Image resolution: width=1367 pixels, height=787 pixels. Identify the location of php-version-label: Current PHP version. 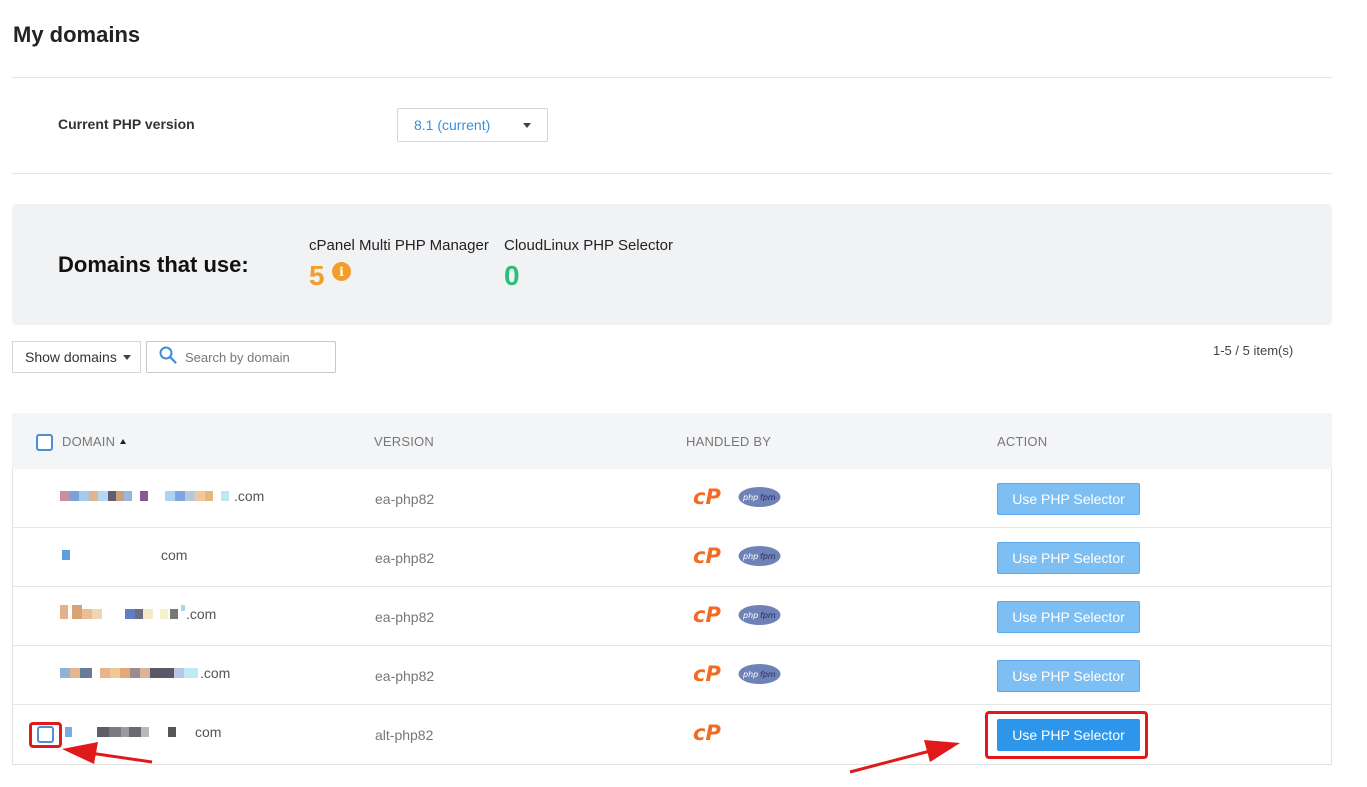
(126, 124).